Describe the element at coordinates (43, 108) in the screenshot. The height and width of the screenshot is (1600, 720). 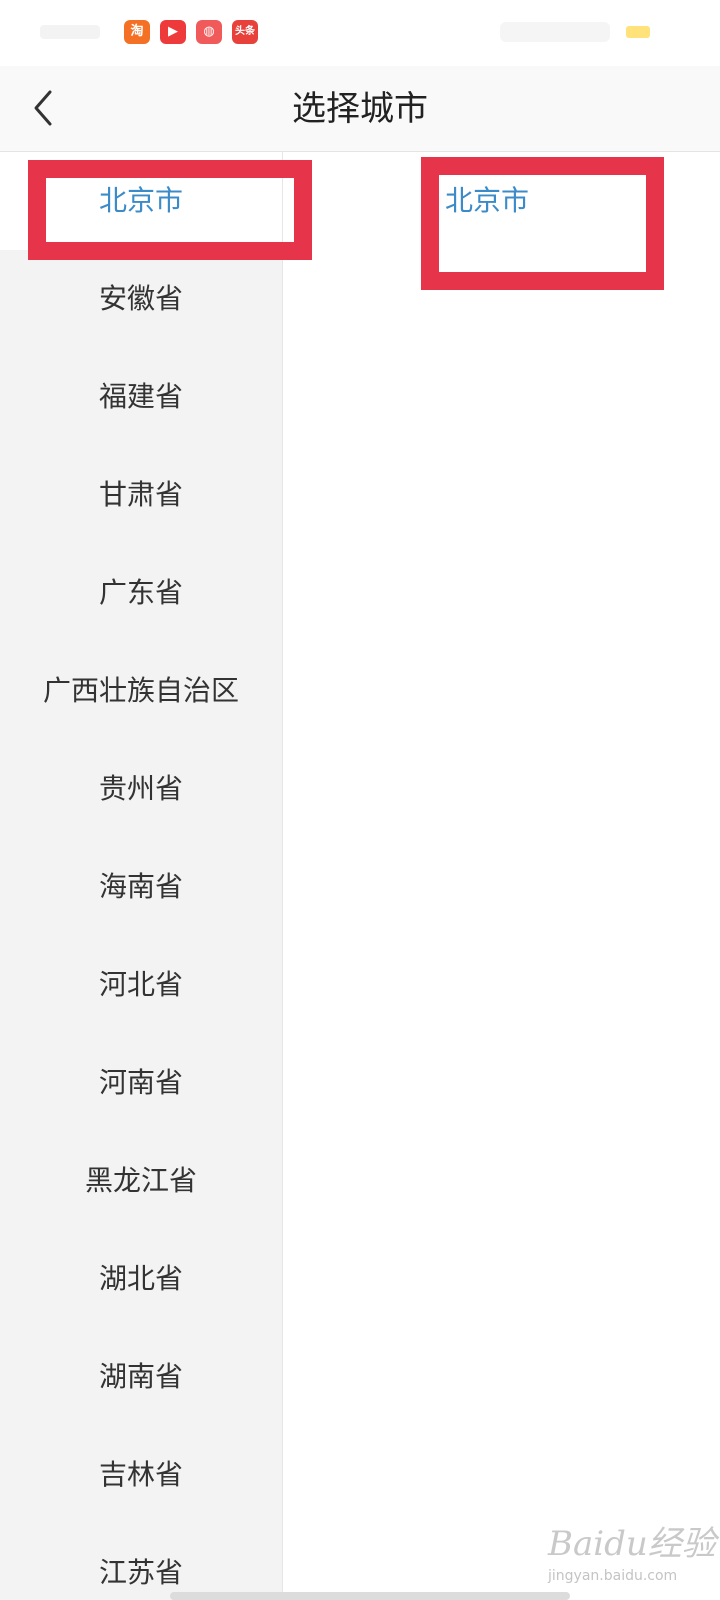
I see `chevron-left-icon` at that location.